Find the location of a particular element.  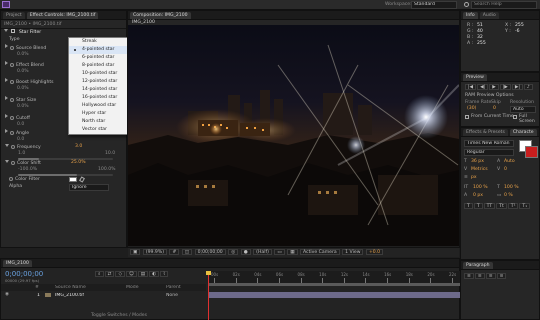

vertical-scale-value: 100 % is located at coordinates (480, 187).